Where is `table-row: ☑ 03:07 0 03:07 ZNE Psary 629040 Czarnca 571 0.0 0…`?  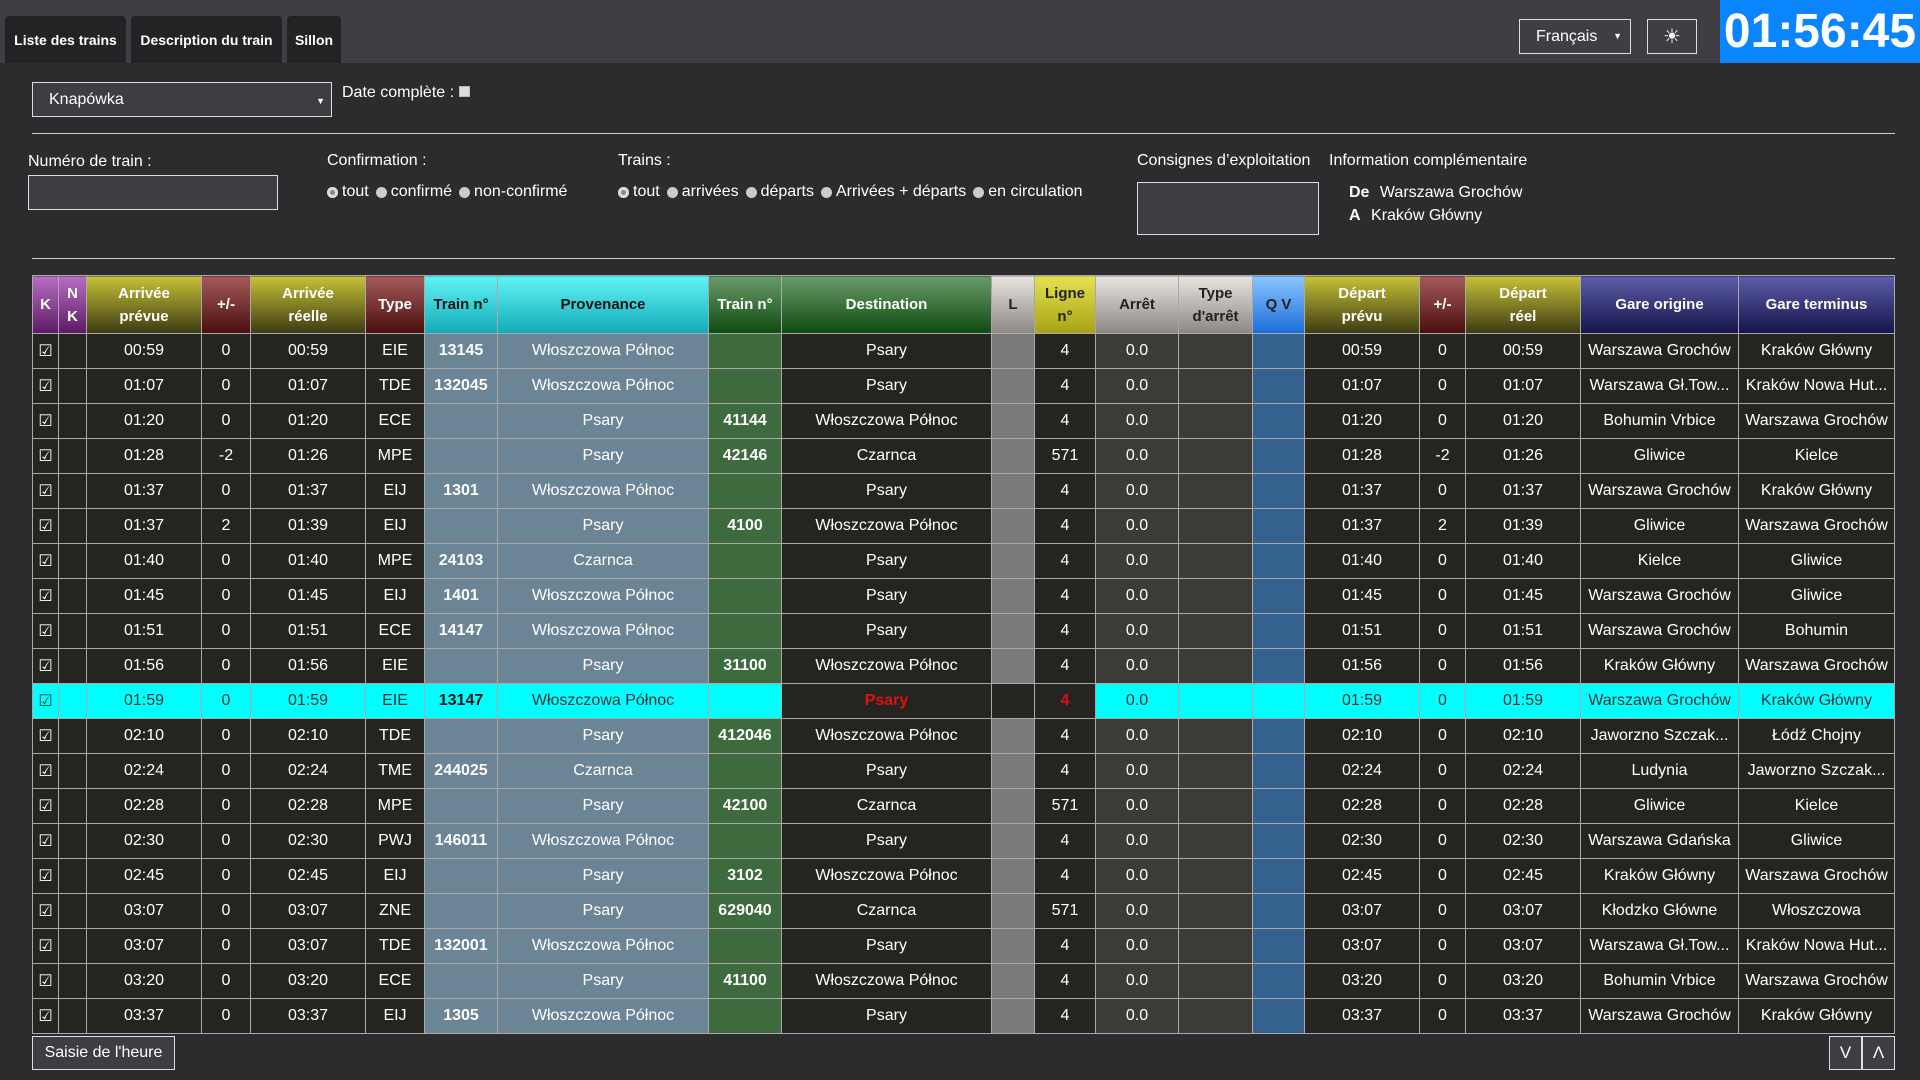
table-row: ☑ 03:07 0 03:07 ZNE Psary 629040 Czarnca 571 0.0 0… is located at coordinates (963, 911).